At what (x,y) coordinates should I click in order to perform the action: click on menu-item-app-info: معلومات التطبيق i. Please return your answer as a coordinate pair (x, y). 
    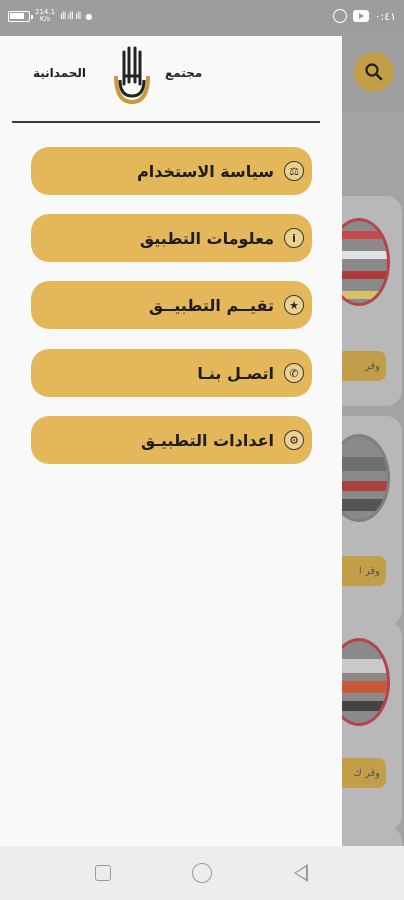
    Looking at the image, I should click on (171, 238).